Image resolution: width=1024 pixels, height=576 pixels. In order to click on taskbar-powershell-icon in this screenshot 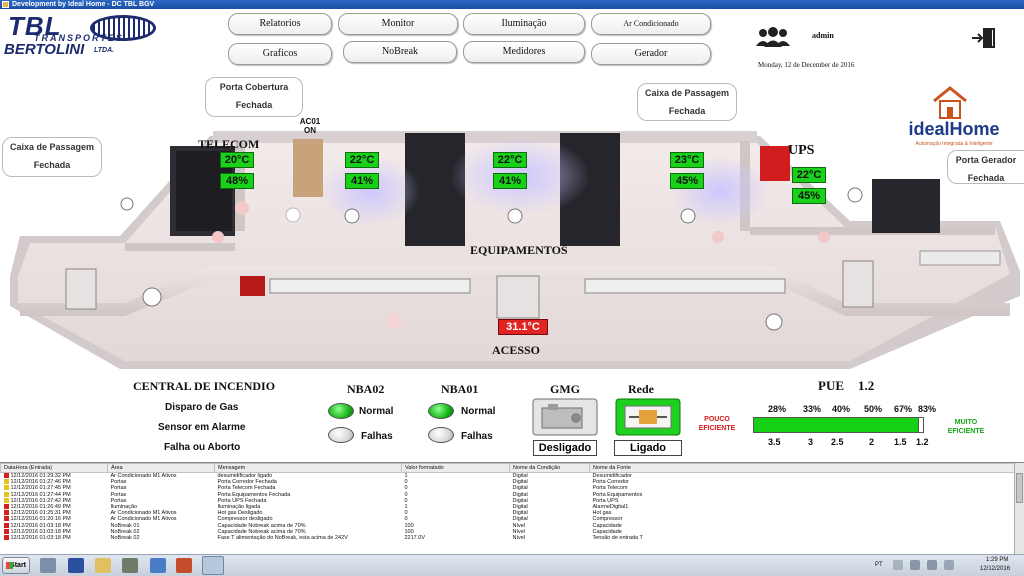, I will do `click(76, 565)`.